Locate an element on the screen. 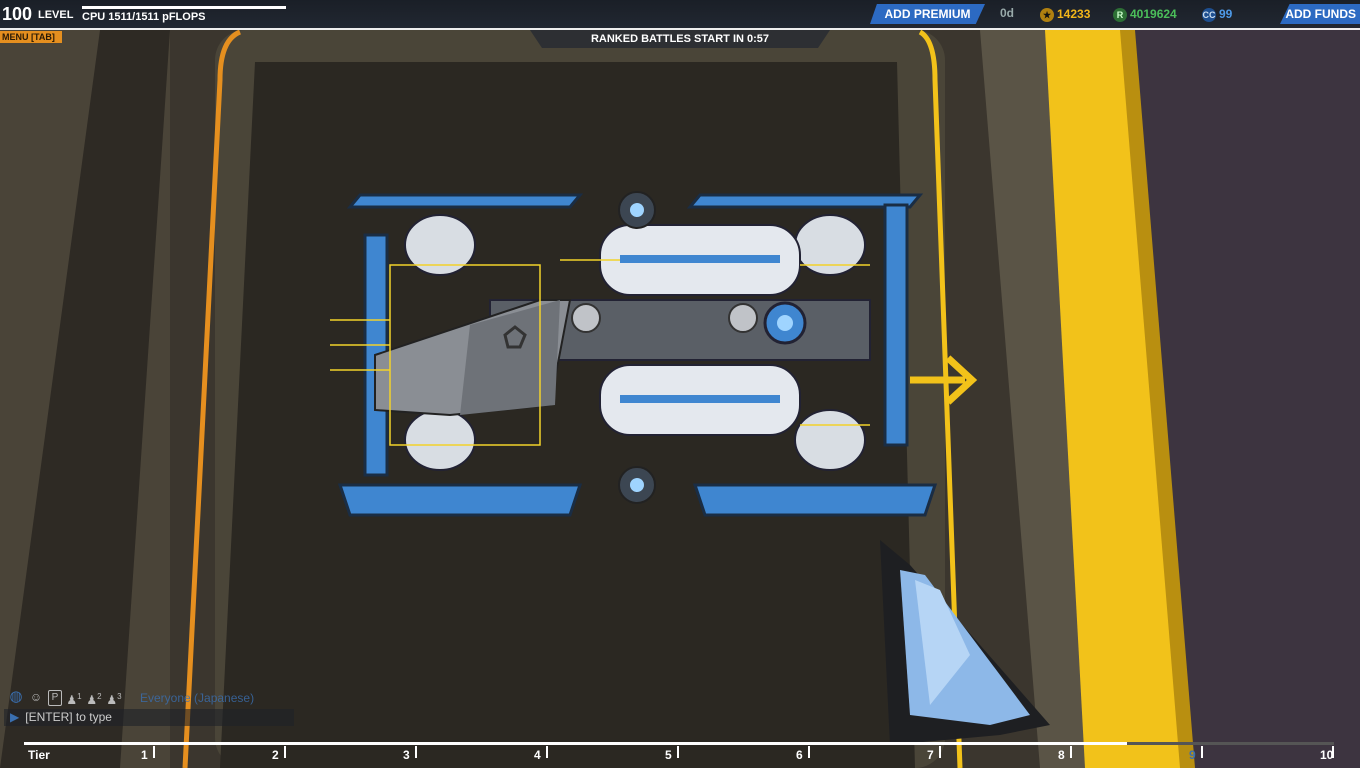  tier-number: 4 is located at coordinates (537, 755).